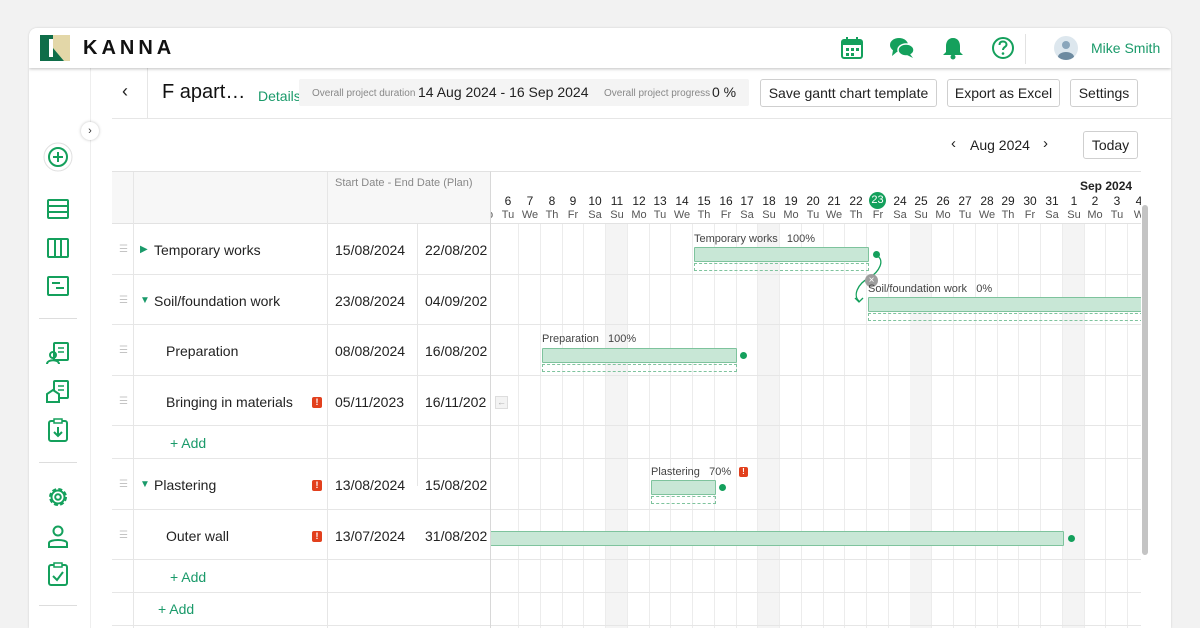 Image resolution: width=1200 pixels, height=628 pixels. Describe the element at coordinates (943, 201) in the screenshot. I see `day-number: 26` at that location.